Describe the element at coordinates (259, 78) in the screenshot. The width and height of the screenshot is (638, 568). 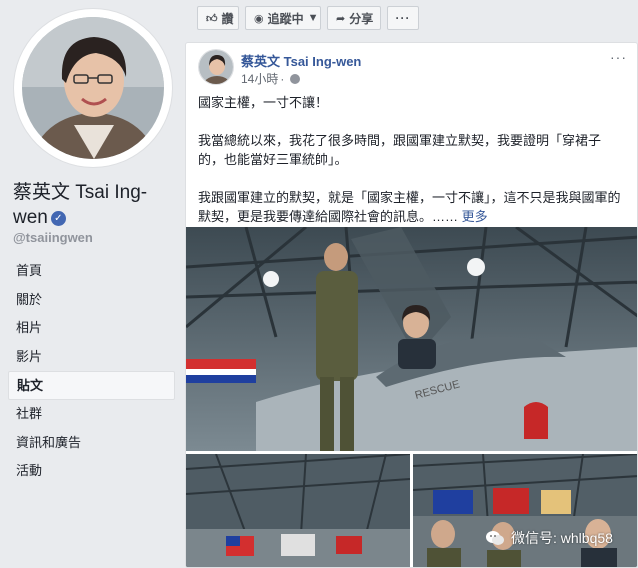
I see `post-timestamp: 14小時` at that location.